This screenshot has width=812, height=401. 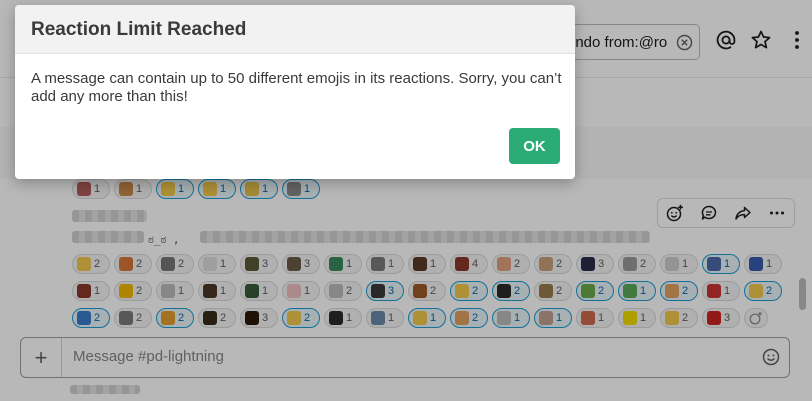 What do you see at coordinates (295, 29) in the screenshot?
I see `dialog-header: Reaction Limit Reached` at bounding box center [295, 29].